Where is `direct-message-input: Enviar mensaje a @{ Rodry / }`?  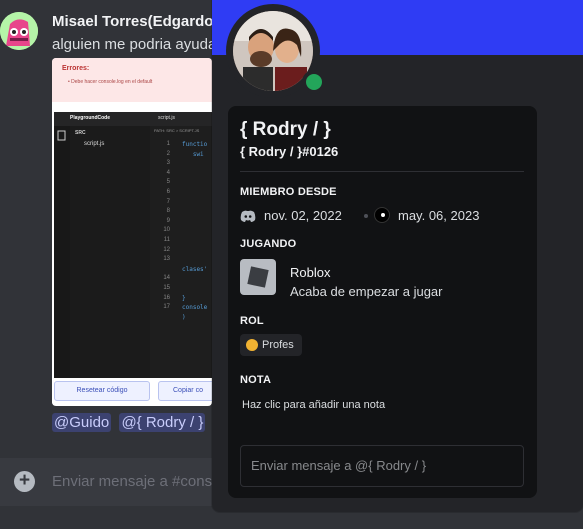 direct-message-input: Enviar mensaje a @{ Rodry / } is located at coordinates (382, 466).